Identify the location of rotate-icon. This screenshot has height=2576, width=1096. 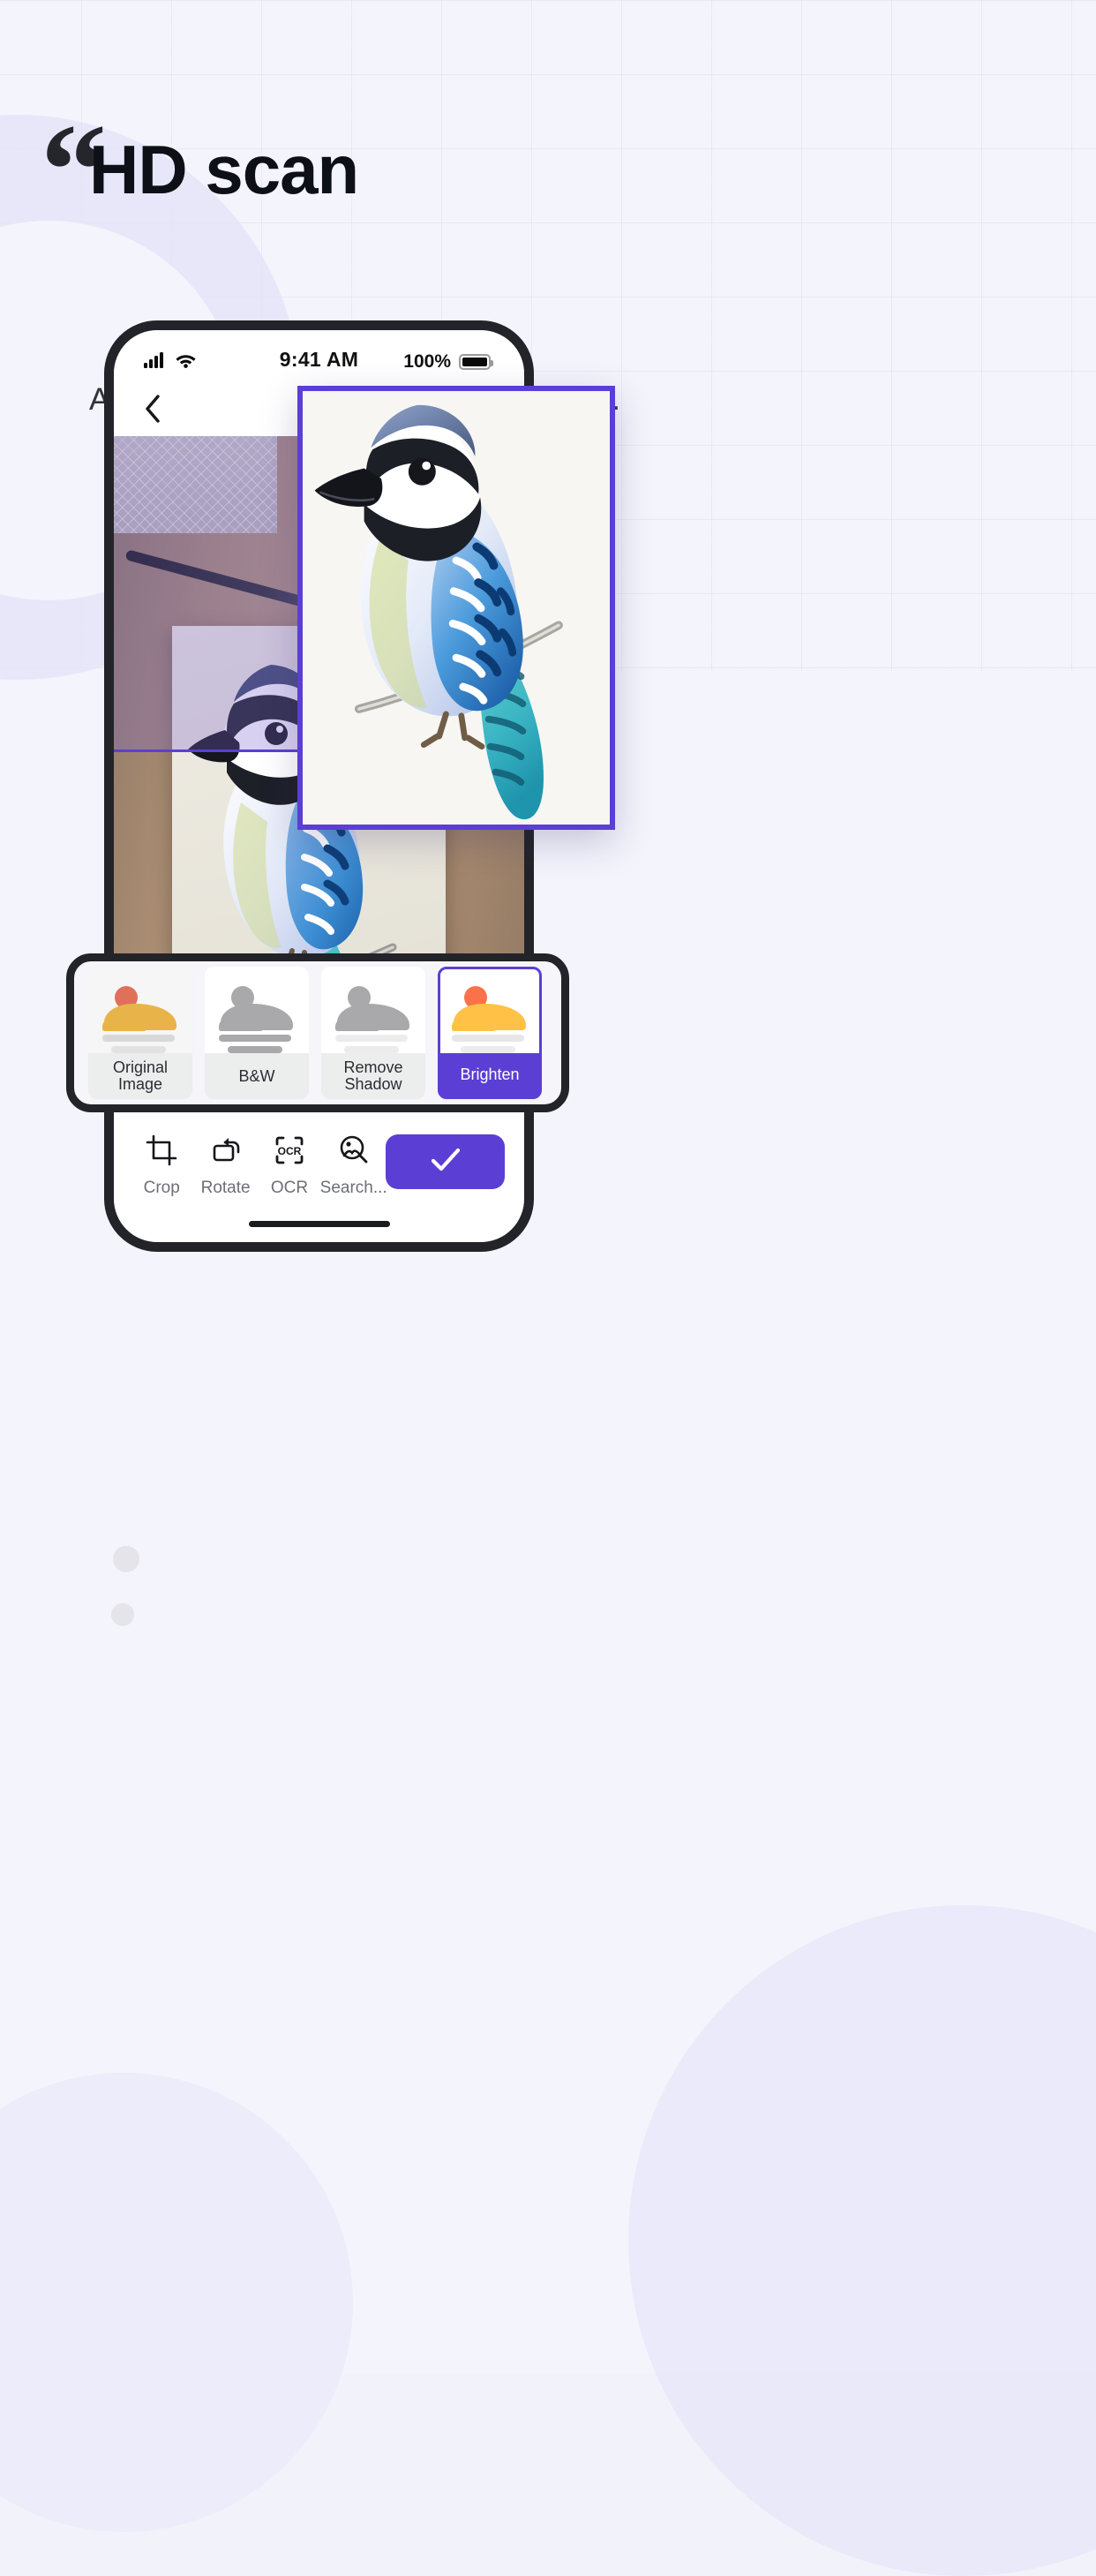
(226, 1153).